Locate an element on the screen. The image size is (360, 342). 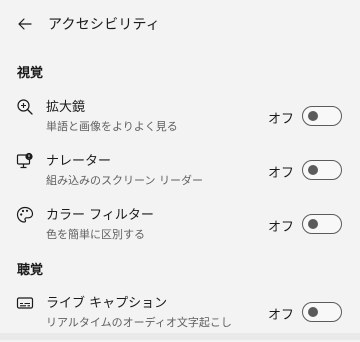
setting-title: 拡大鏡 is located at coordinates (66, 107).